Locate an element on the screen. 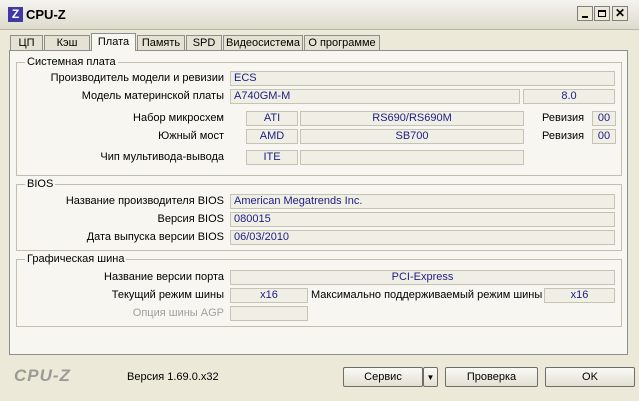  max-supported-label: Максимально поддерживаемый режим шины is located at coordinates (427, 295).